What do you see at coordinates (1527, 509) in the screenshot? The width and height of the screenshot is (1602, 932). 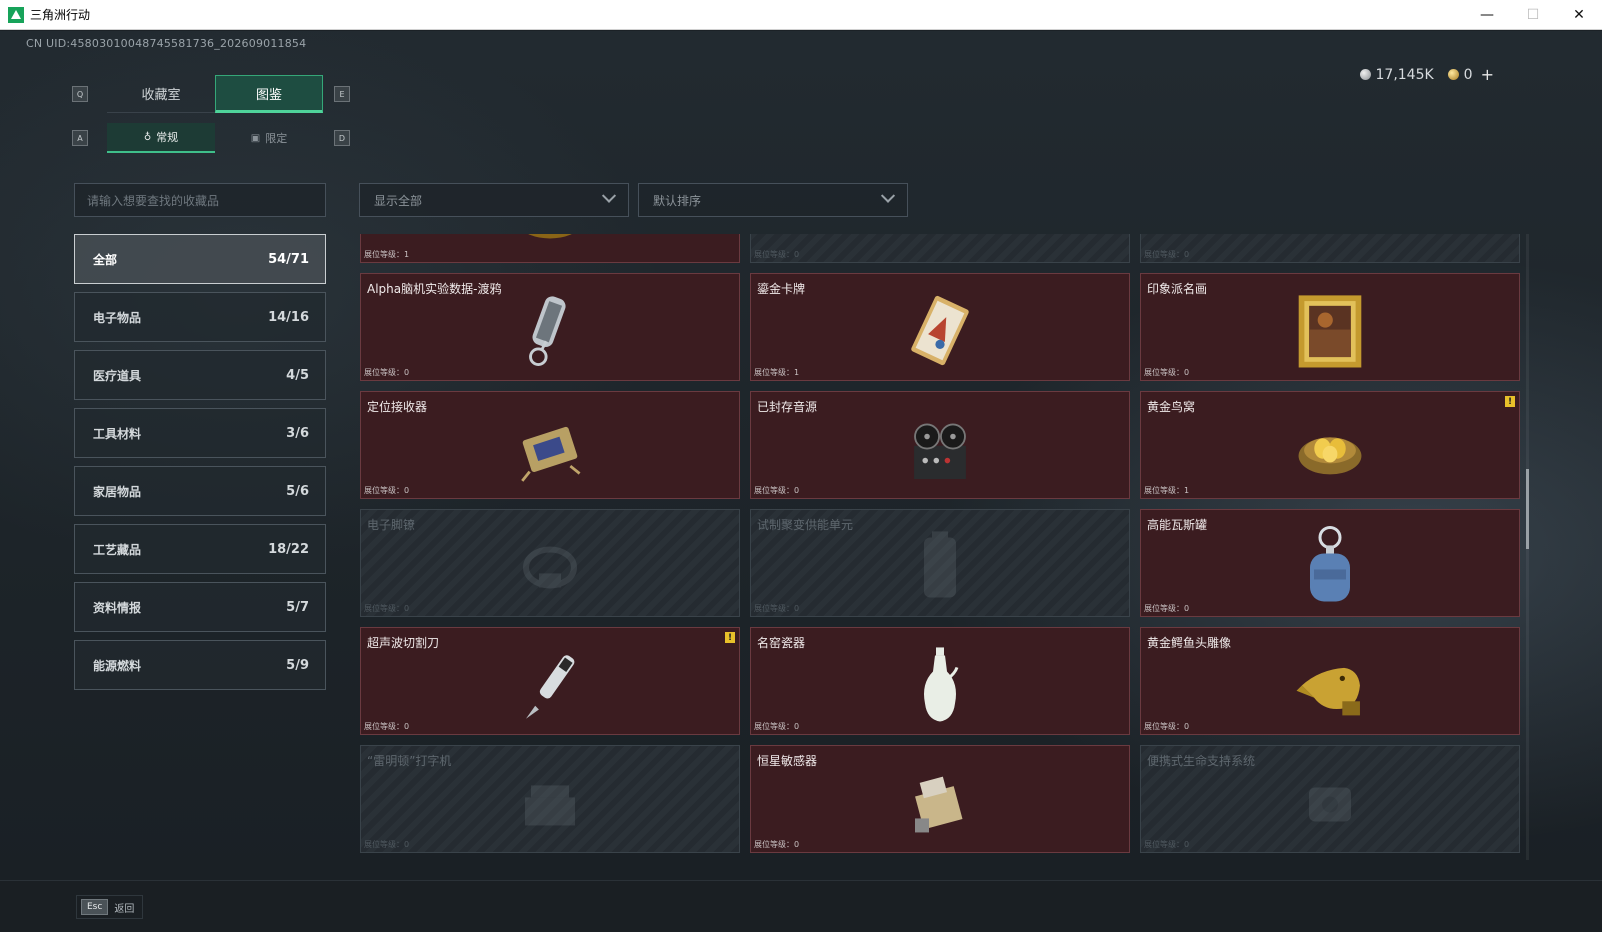 I see `scrollbar-thumb` at bounding box center [1527, 509].